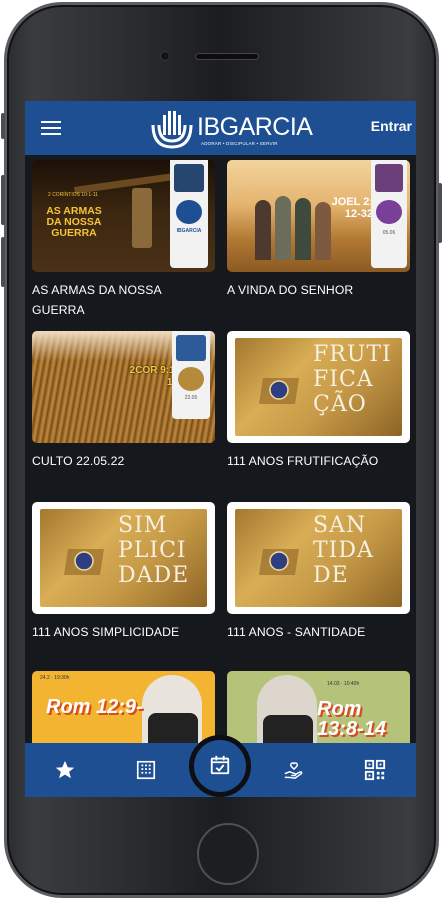 This screenshot has width=443, height=900. I want to click on front-camera, so click(165, 56).